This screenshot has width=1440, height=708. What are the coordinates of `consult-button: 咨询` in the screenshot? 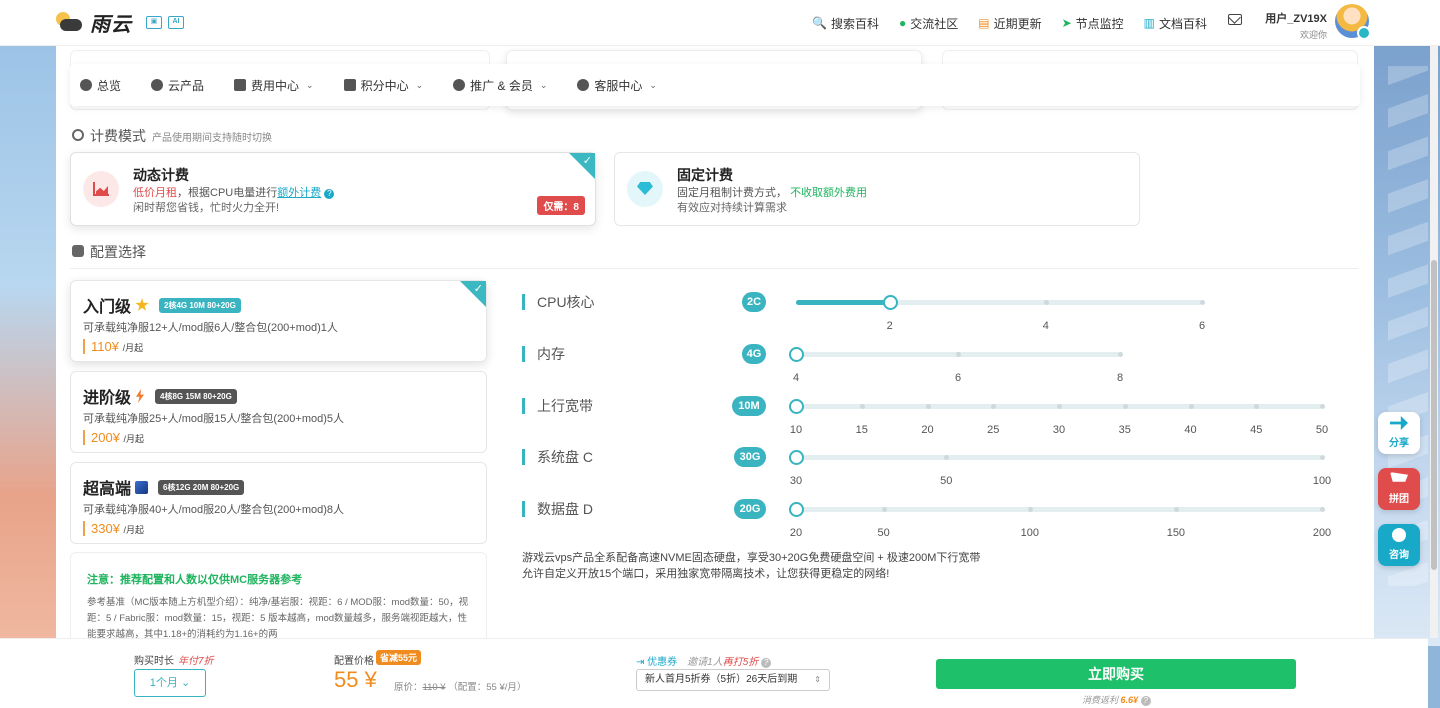 It's located at (1399, 545).